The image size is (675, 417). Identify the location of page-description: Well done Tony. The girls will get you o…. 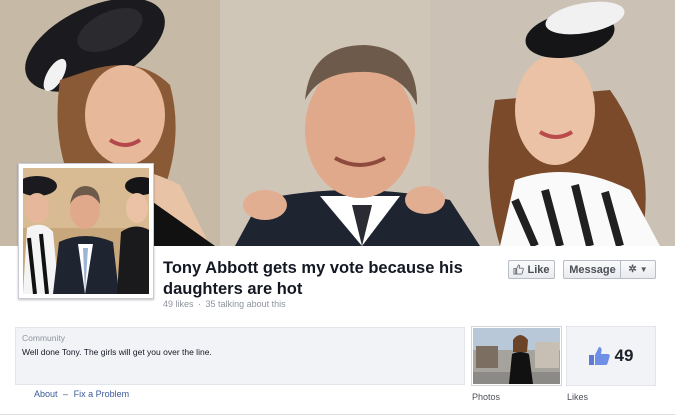
(117, 352).